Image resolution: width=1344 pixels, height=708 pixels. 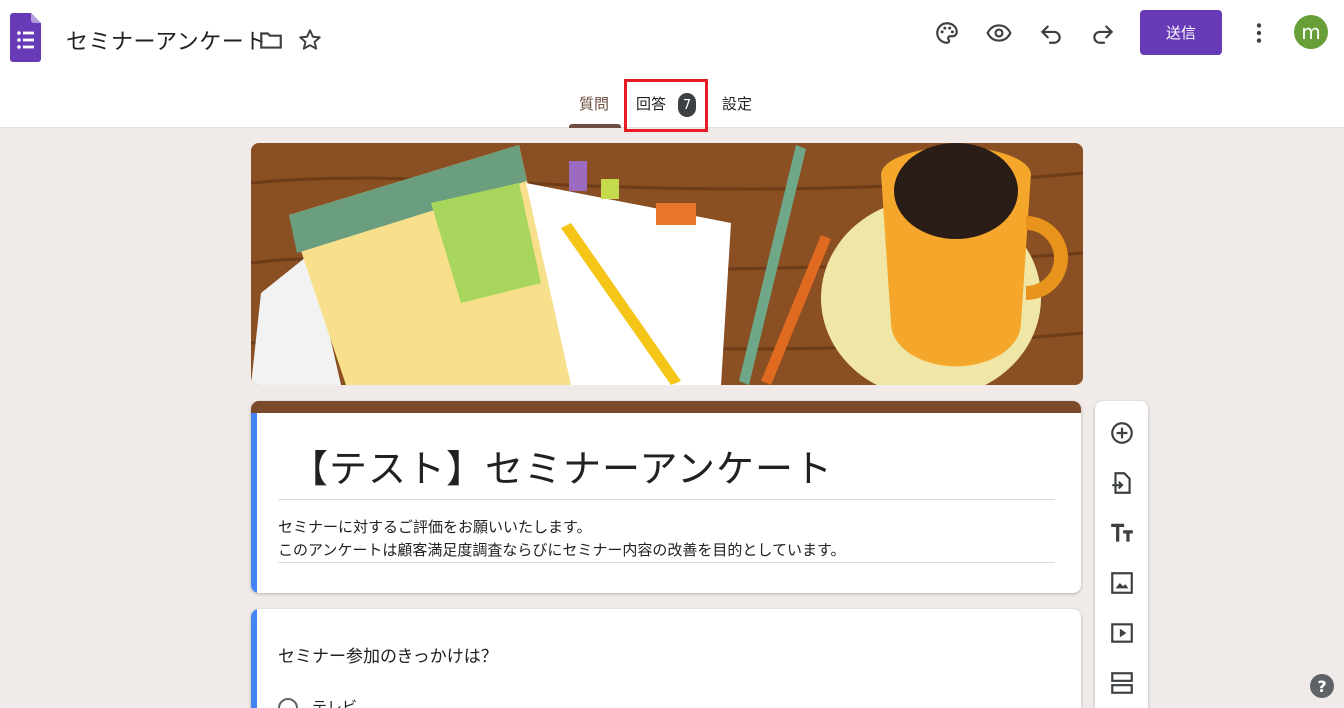 I want to click on title-card-color-strip, so click(x=666, y=407).